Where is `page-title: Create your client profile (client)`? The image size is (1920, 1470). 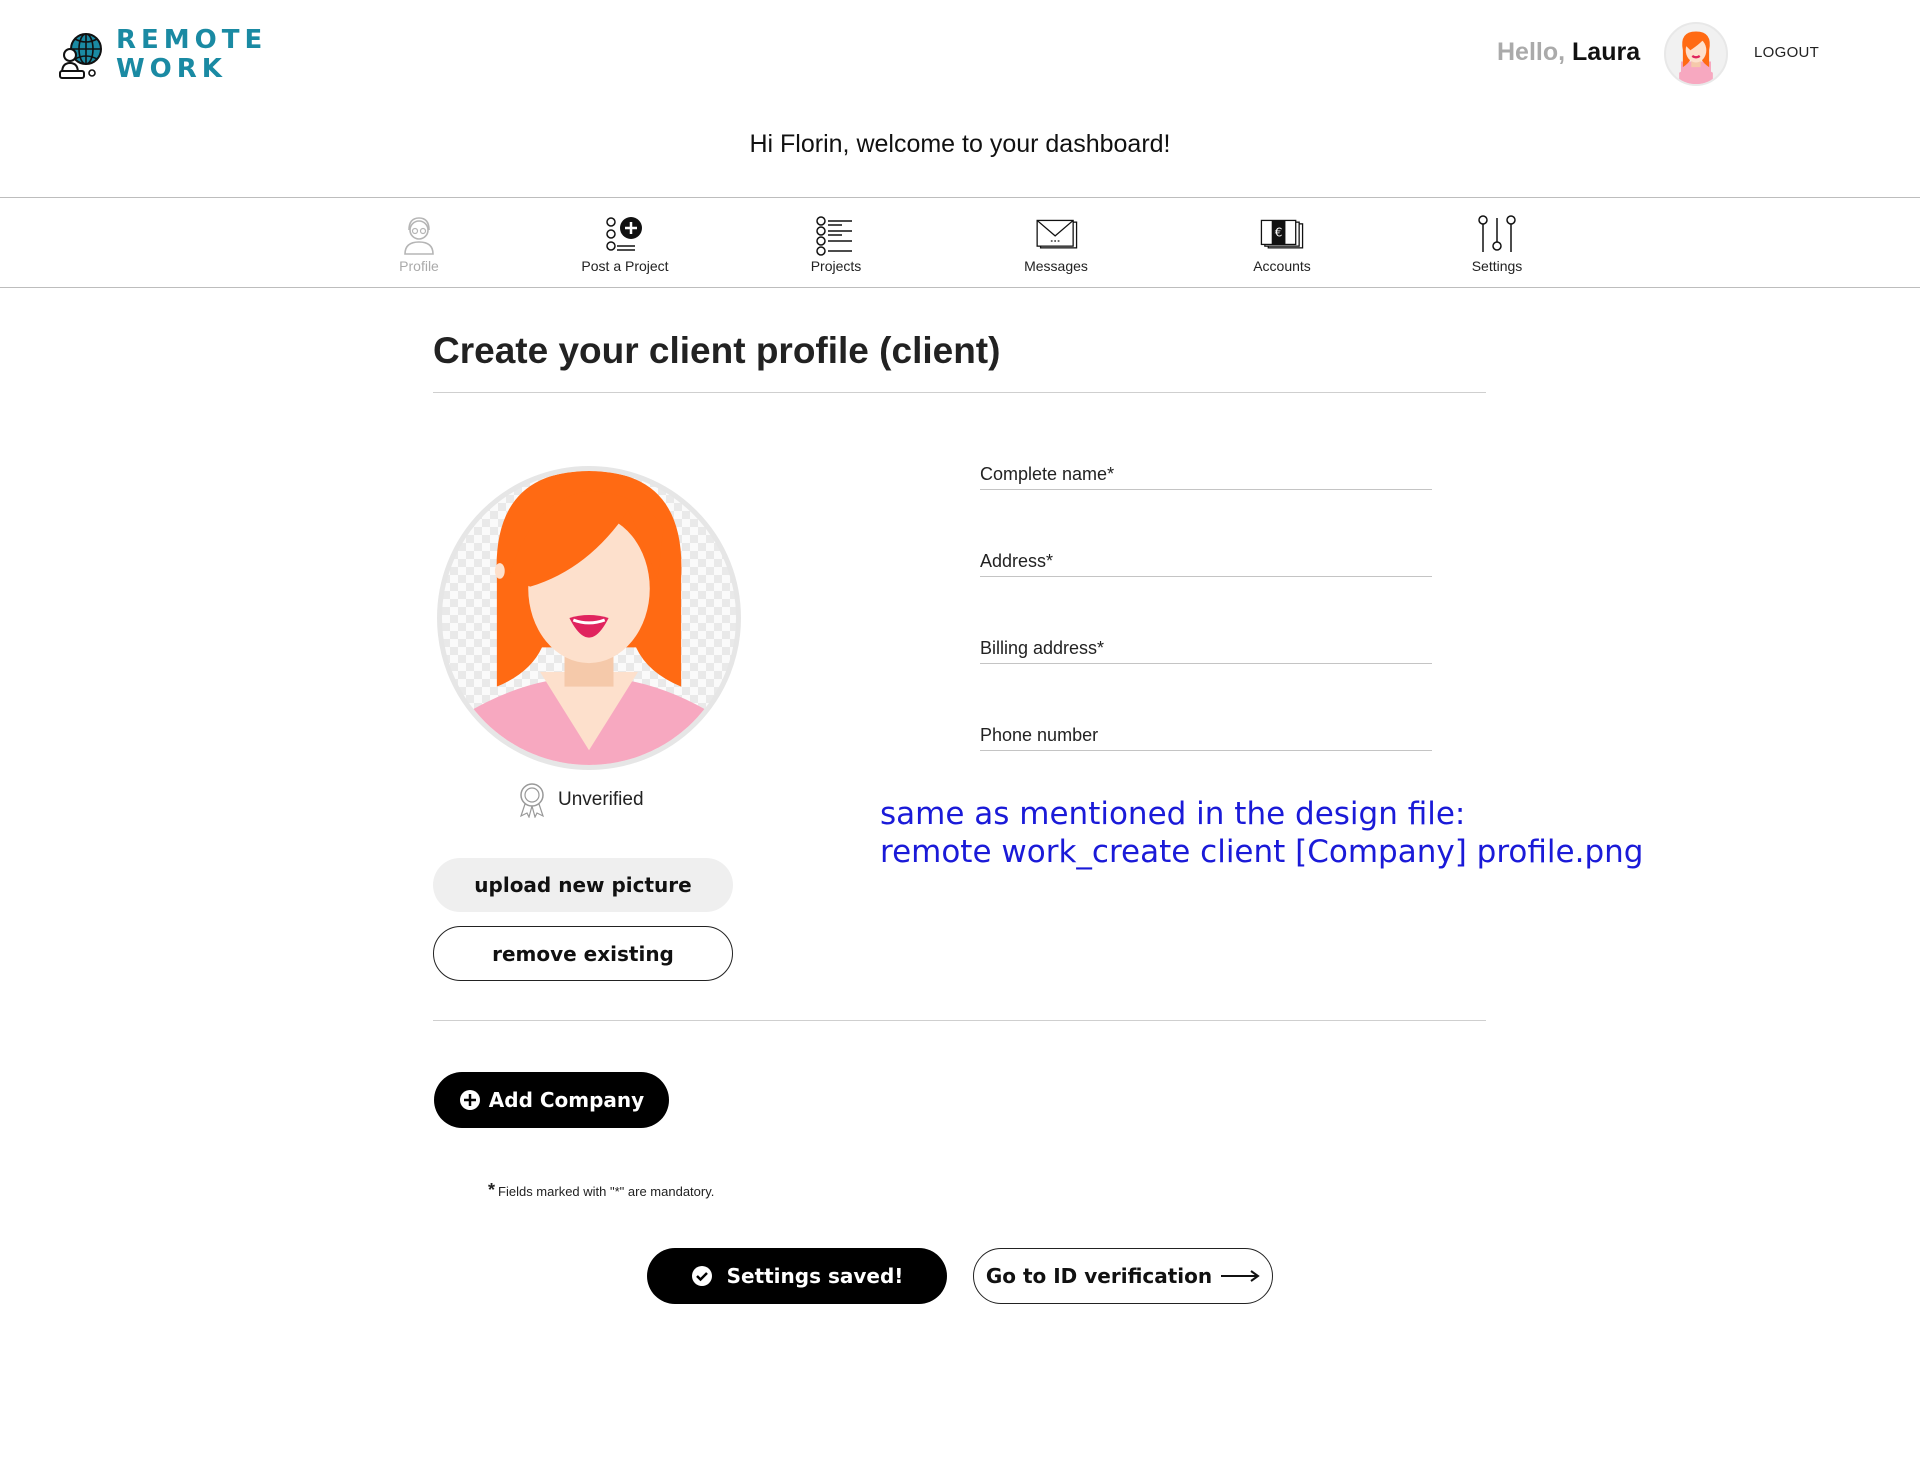
page-title: Create your client profile (client) is located at coordinates (717, 350).